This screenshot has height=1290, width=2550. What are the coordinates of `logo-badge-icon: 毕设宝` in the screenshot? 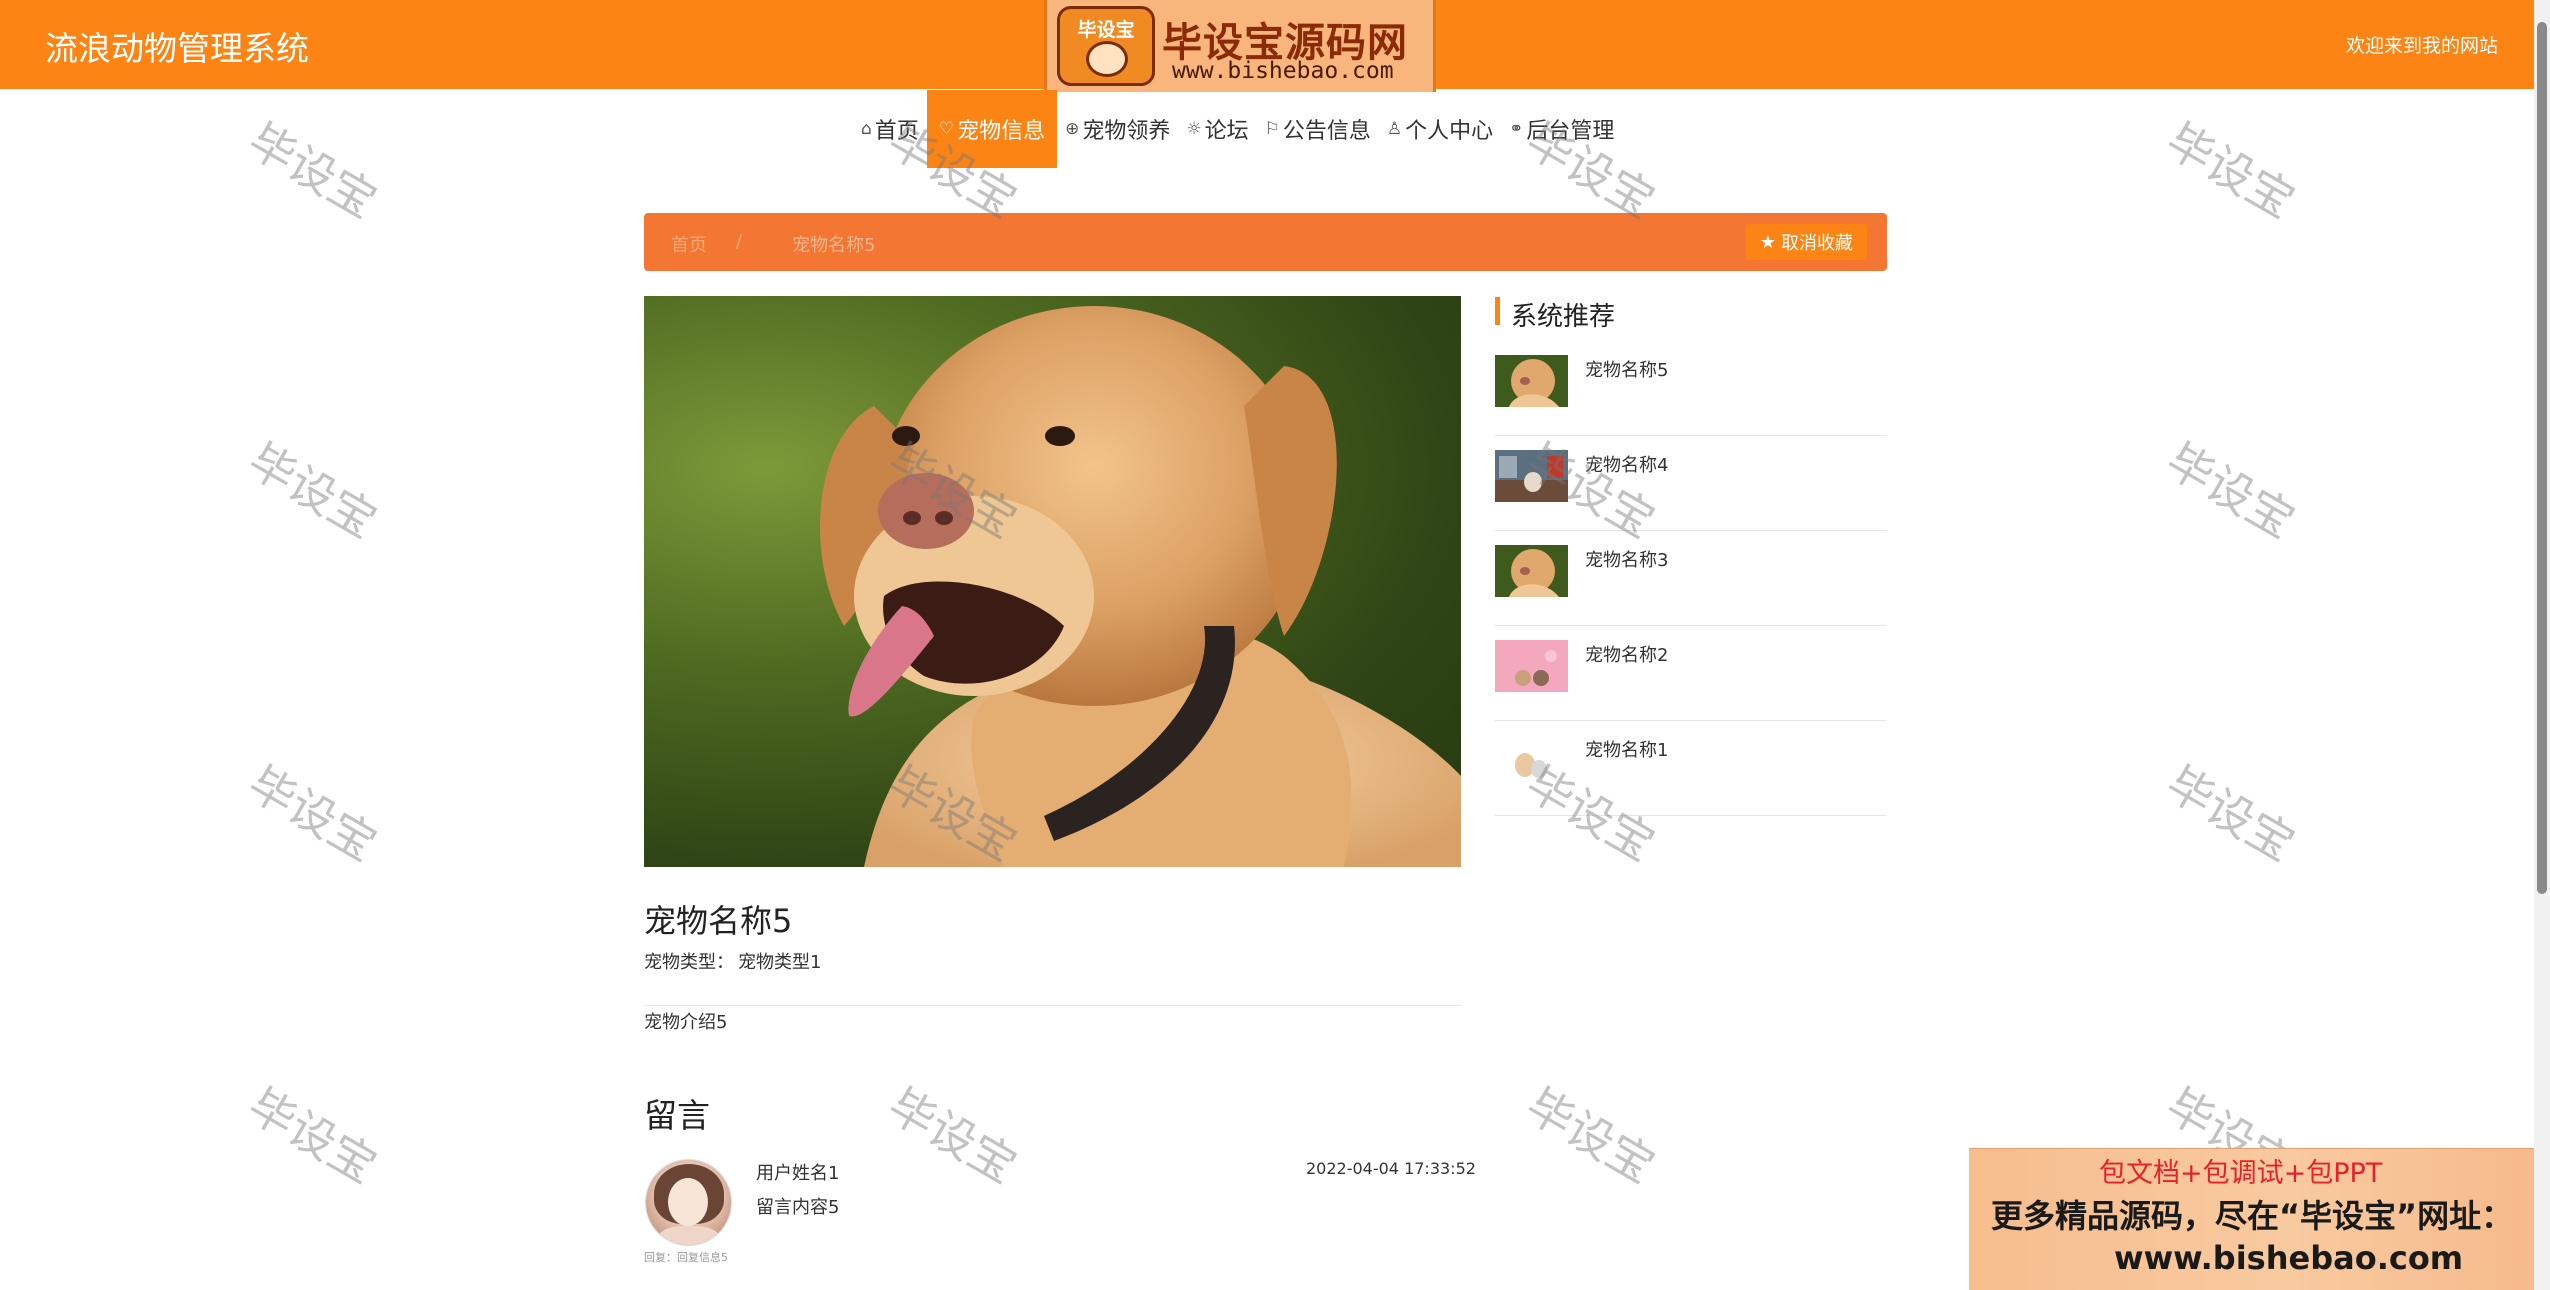 It's located at (1106, 46).